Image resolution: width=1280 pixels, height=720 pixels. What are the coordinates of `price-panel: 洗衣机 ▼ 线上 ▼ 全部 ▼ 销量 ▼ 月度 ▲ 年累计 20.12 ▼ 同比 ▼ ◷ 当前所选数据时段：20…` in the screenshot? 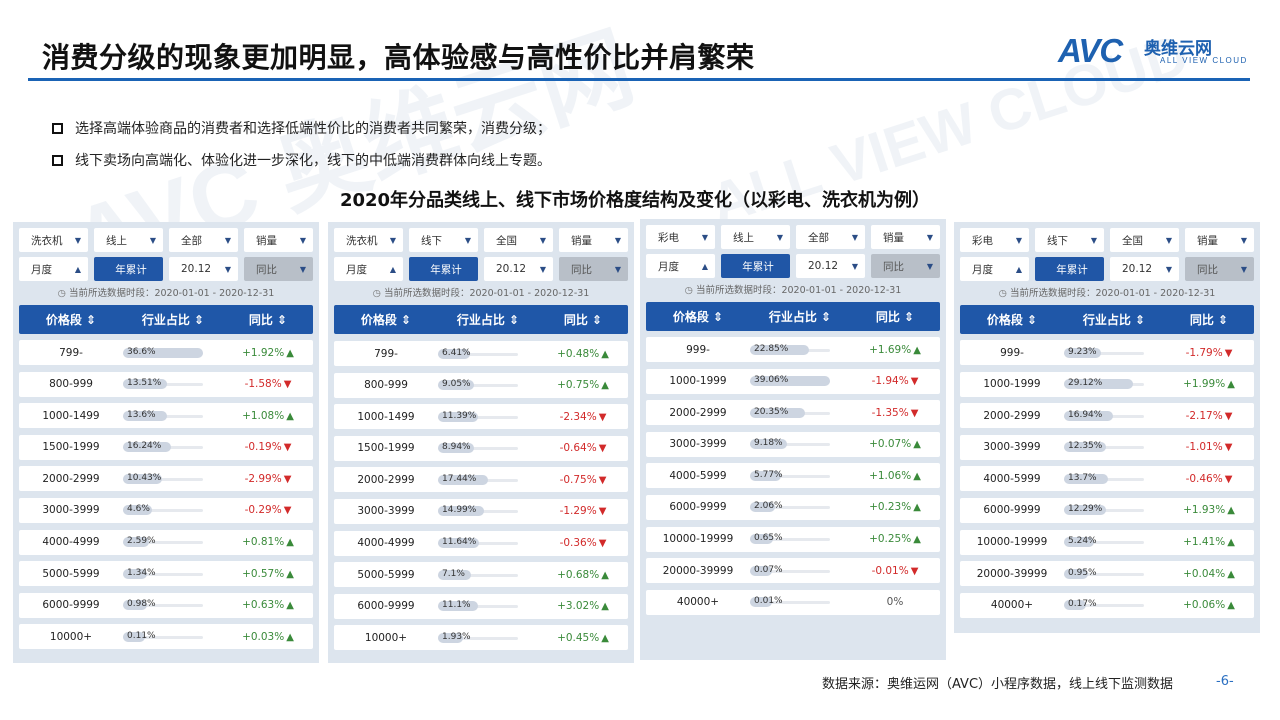 It's located at (166, 442).